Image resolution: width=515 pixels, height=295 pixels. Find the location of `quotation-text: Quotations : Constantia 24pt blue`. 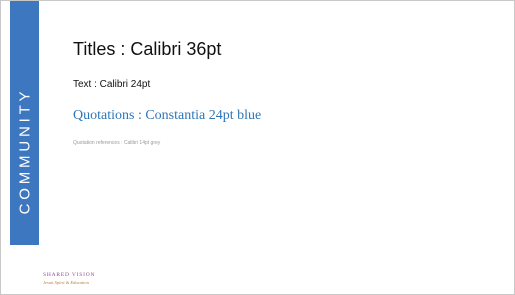

quotation-text: Quotations : Constantia 24pt blue is located at coordinates (167, 115).